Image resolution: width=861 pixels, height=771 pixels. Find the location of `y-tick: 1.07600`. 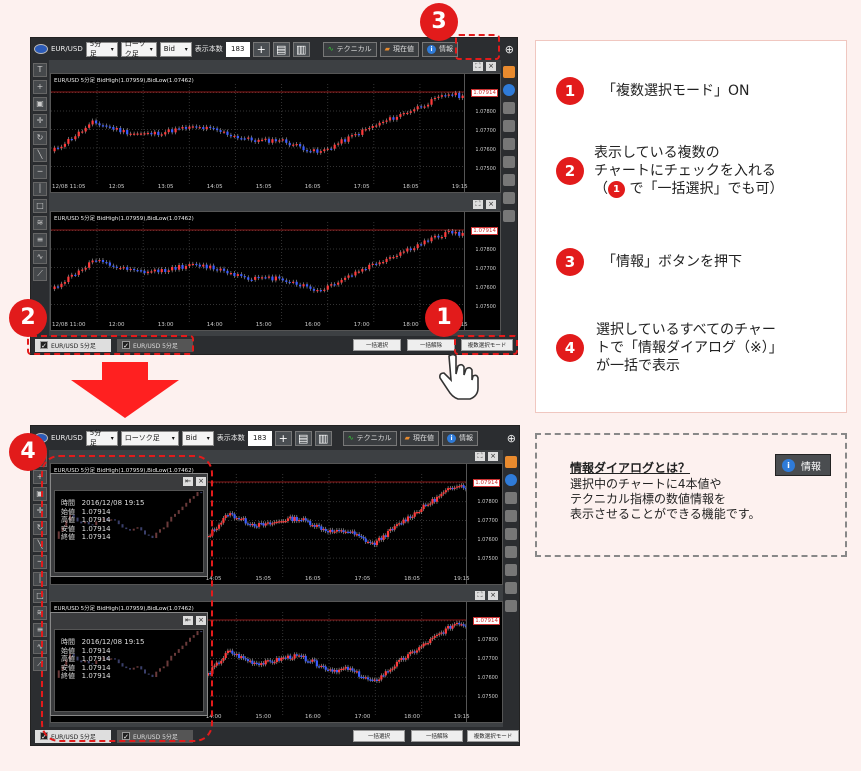

y-tick: 1.07600 is located at coordinates (487, 540).